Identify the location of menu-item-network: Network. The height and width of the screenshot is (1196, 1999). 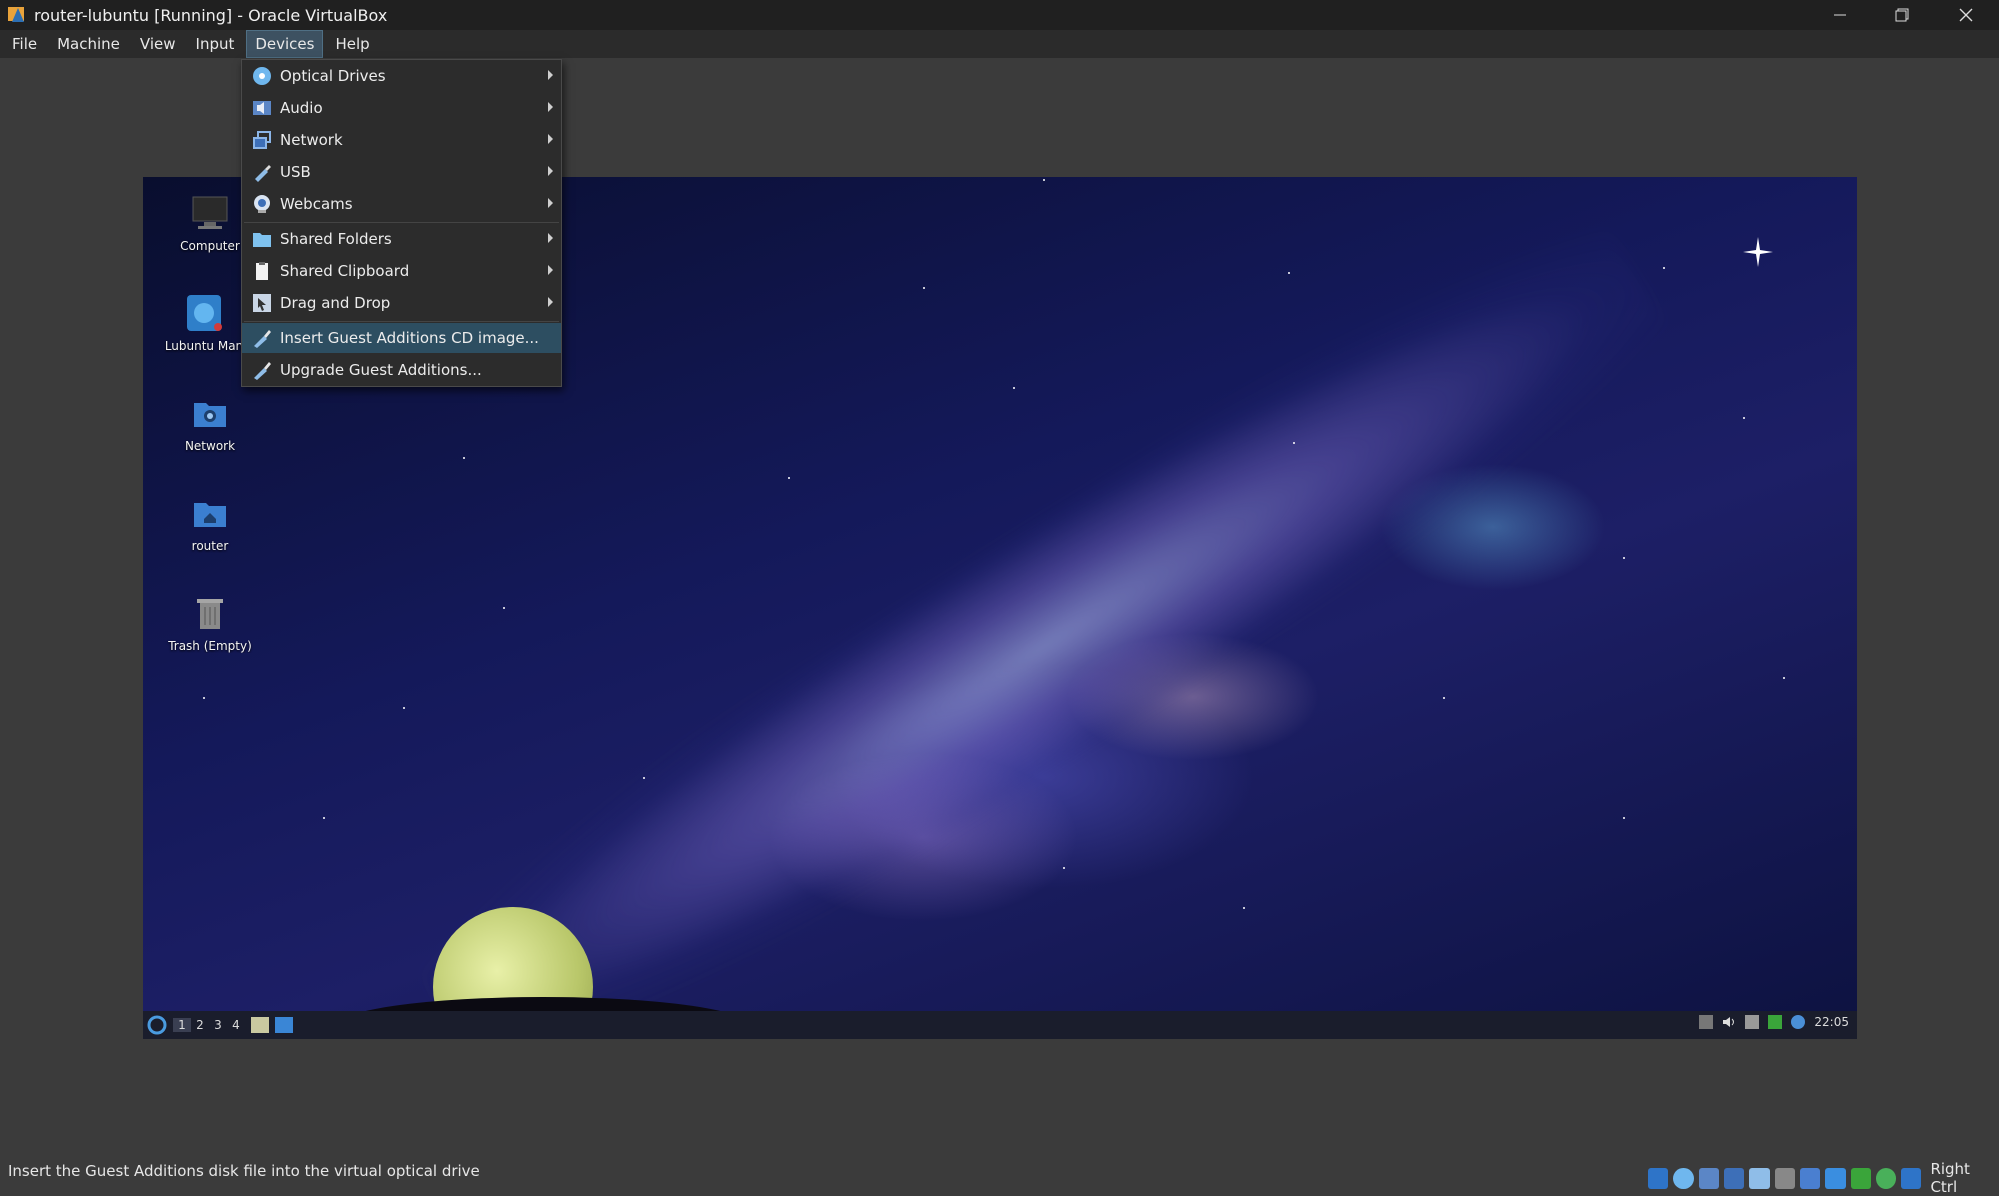
(401, 140).